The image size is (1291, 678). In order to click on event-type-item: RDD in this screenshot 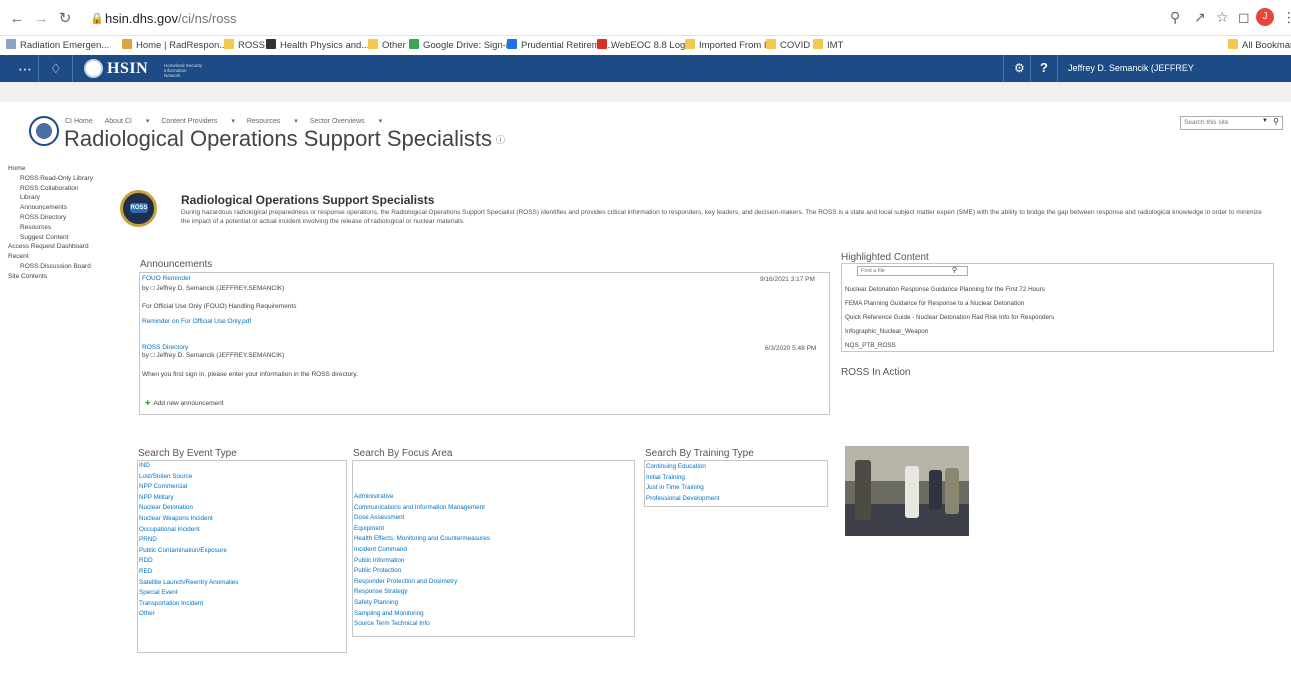, I will do `click(188, 561)`.